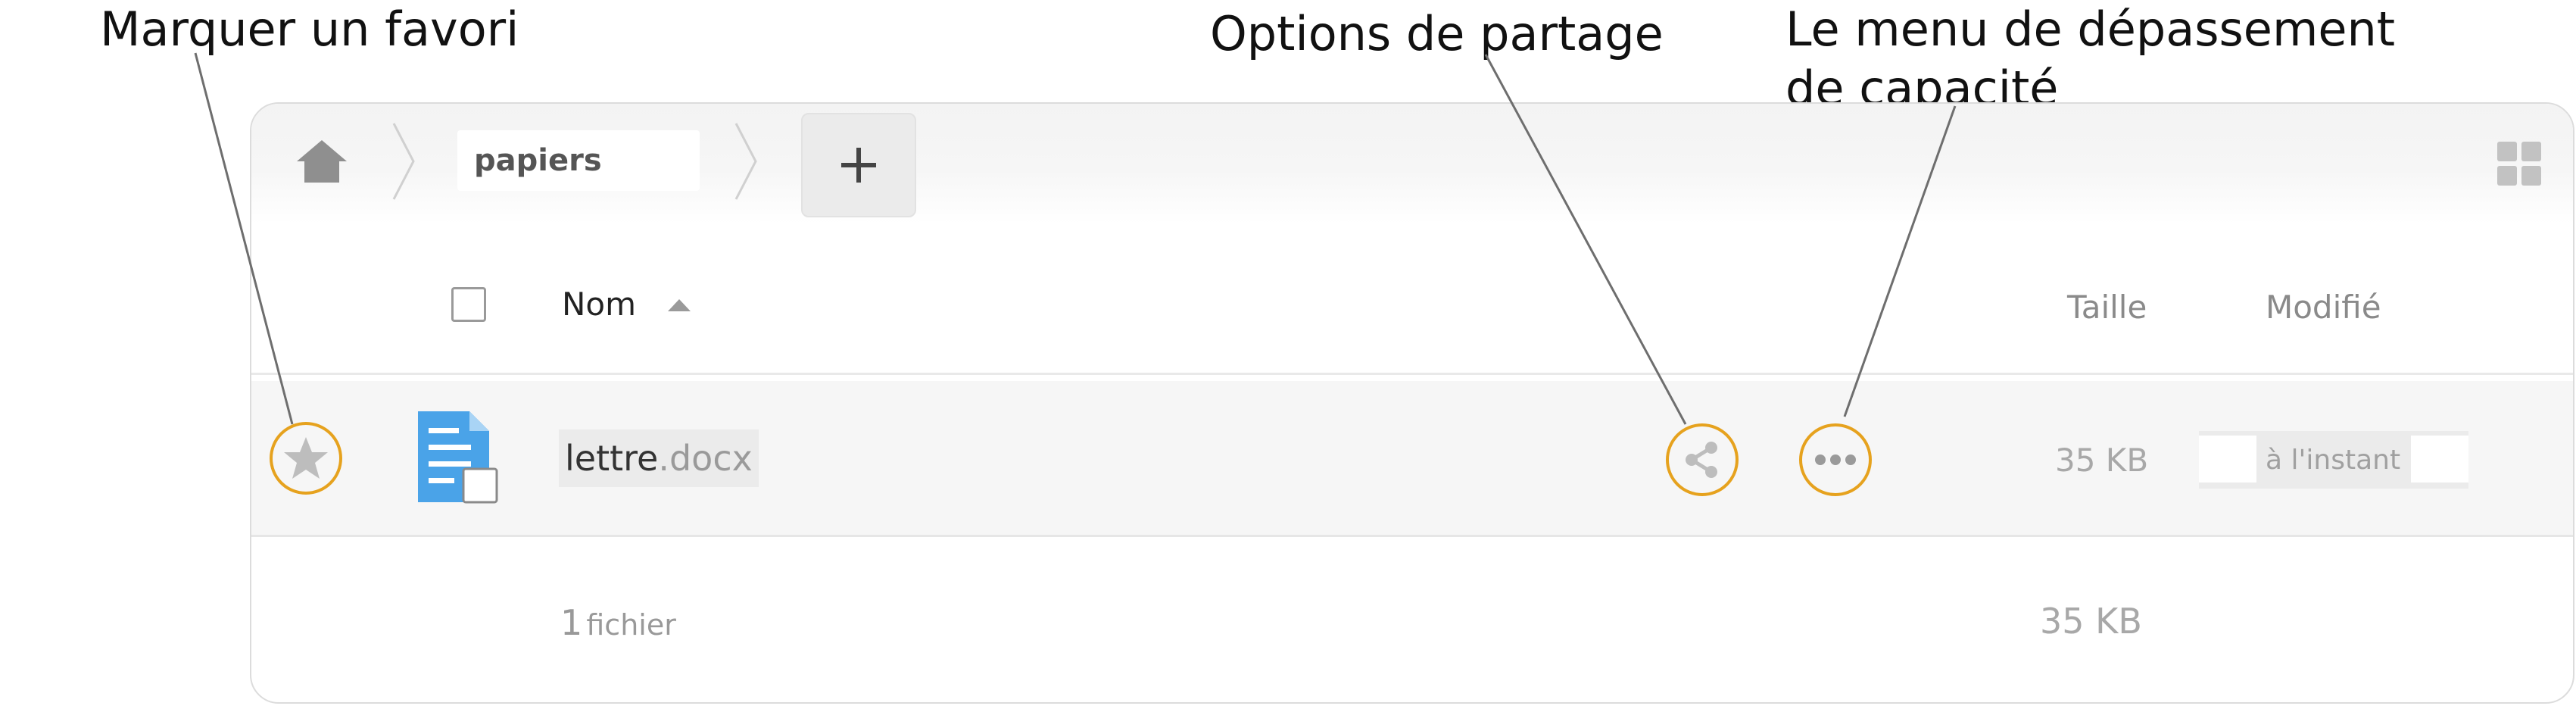 The height and width of the screenshot is (709, 2576). I want to click on share-button, so click(1702, 459).